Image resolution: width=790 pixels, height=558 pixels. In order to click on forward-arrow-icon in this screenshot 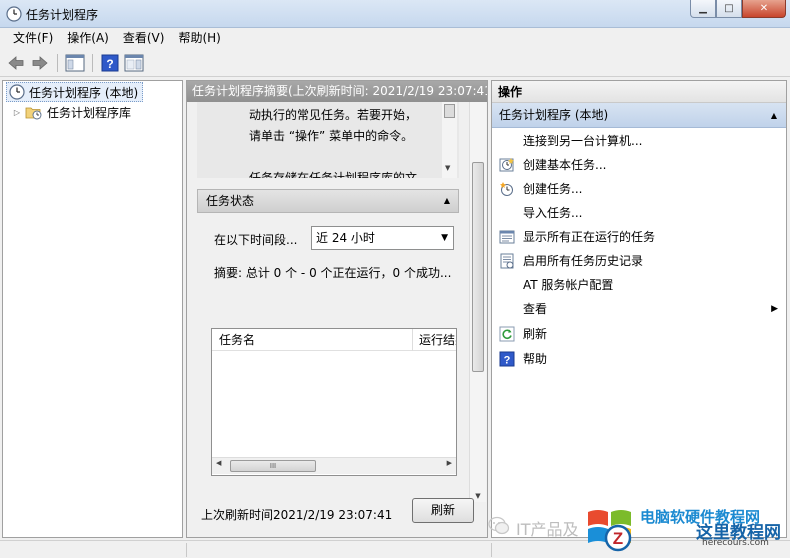, I will do `click(40, 63)`.